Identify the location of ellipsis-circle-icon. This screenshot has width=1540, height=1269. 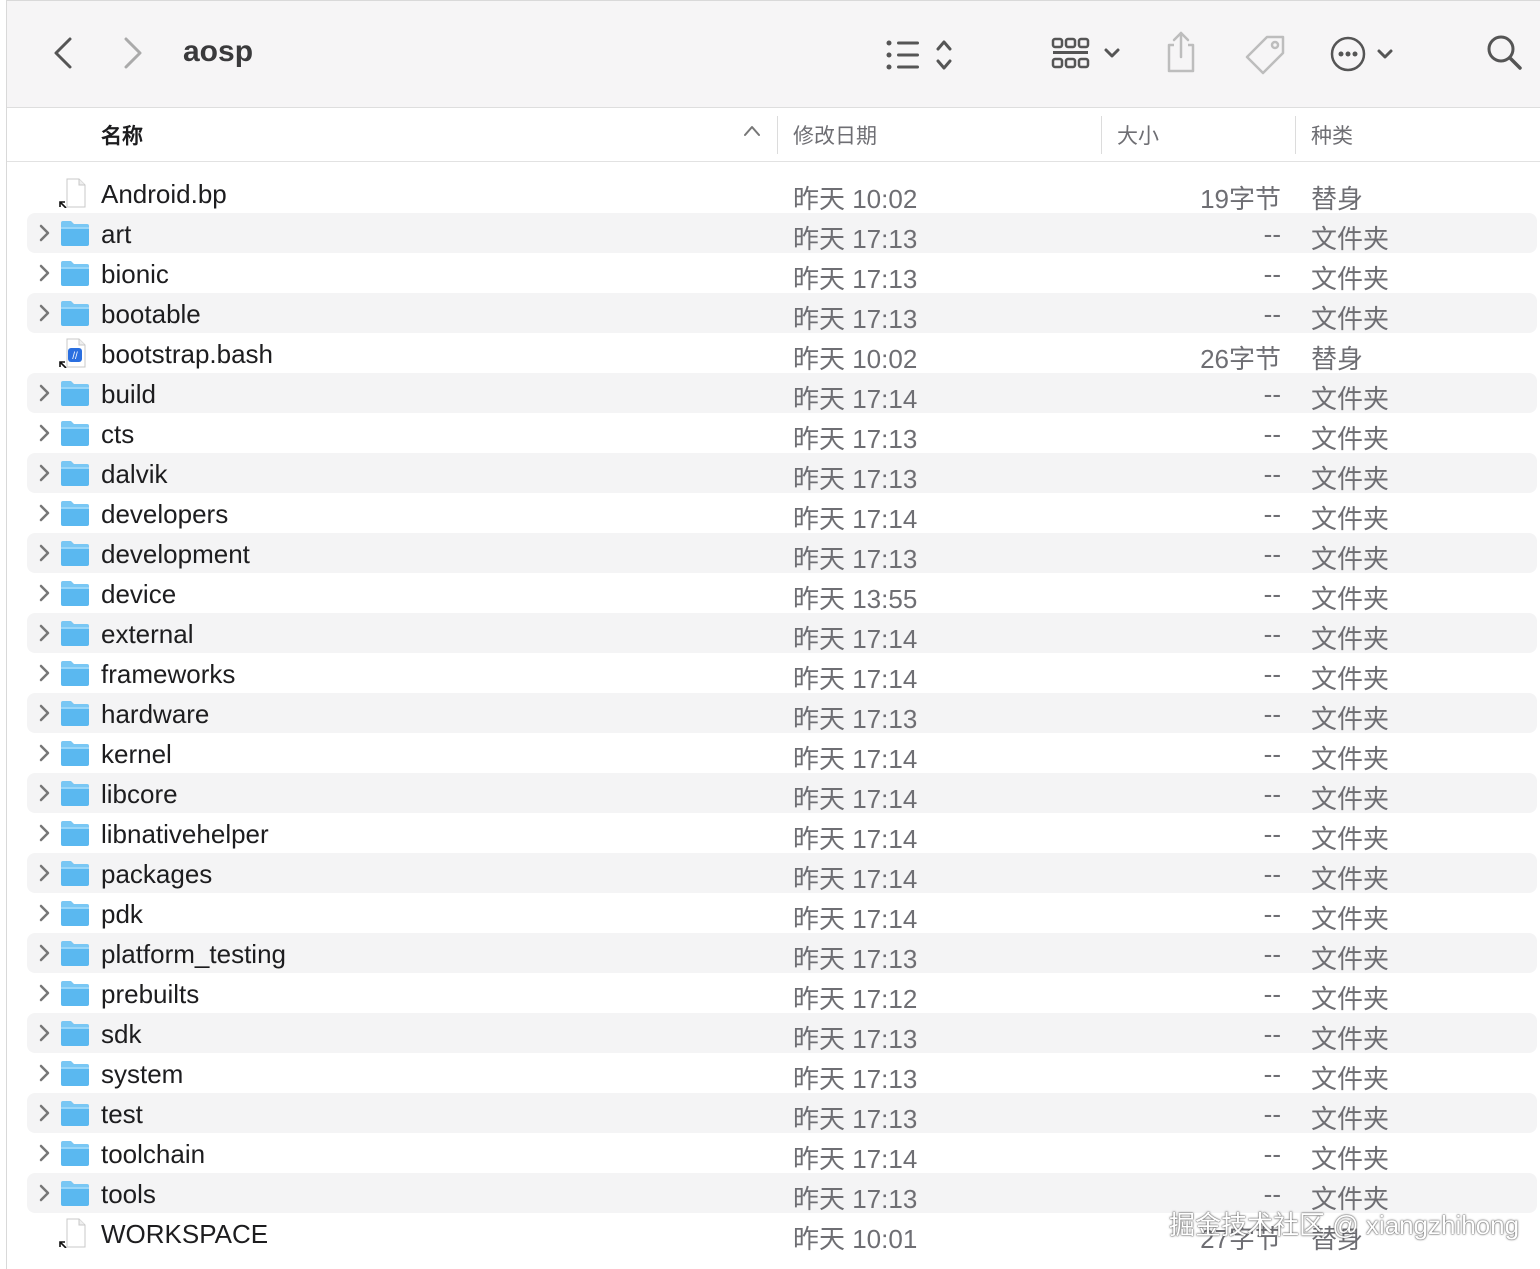
(1365, 54).